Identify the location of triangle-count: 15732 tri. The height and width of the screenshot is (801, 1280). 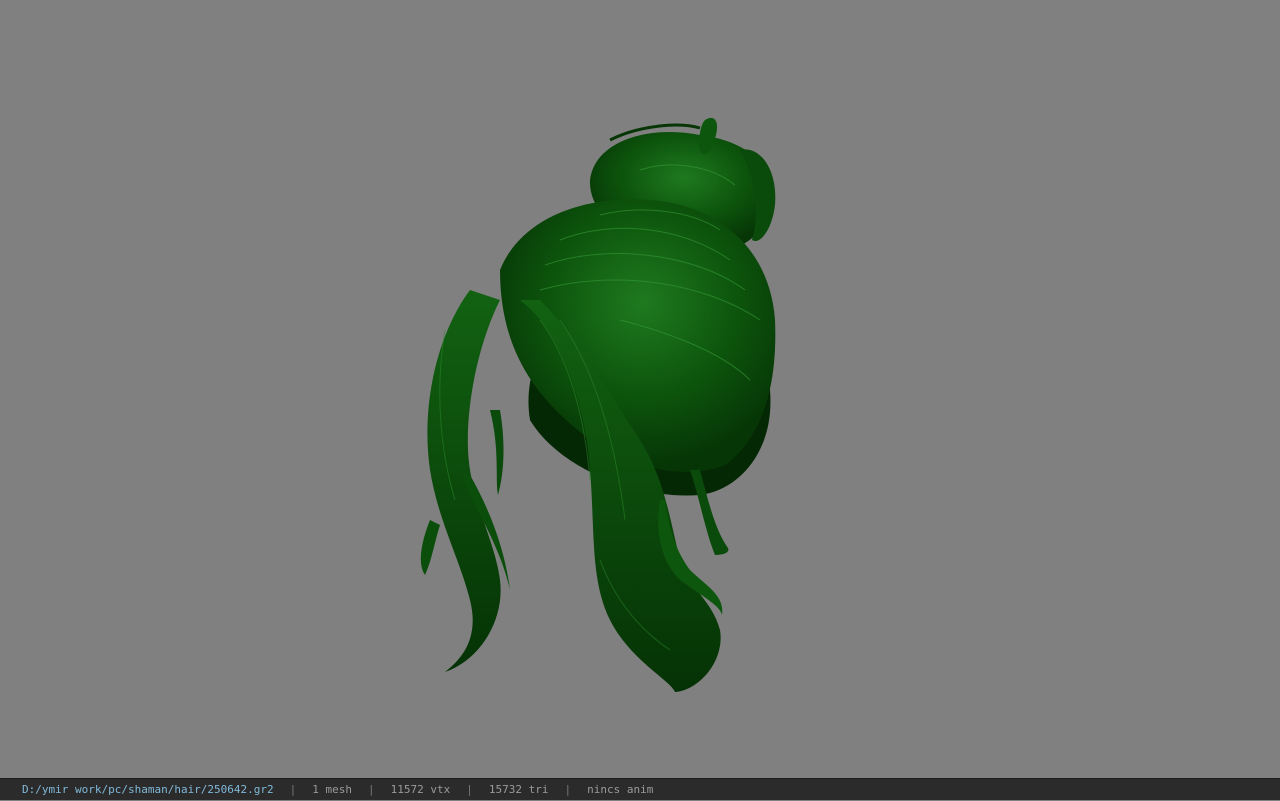
(518, 789).